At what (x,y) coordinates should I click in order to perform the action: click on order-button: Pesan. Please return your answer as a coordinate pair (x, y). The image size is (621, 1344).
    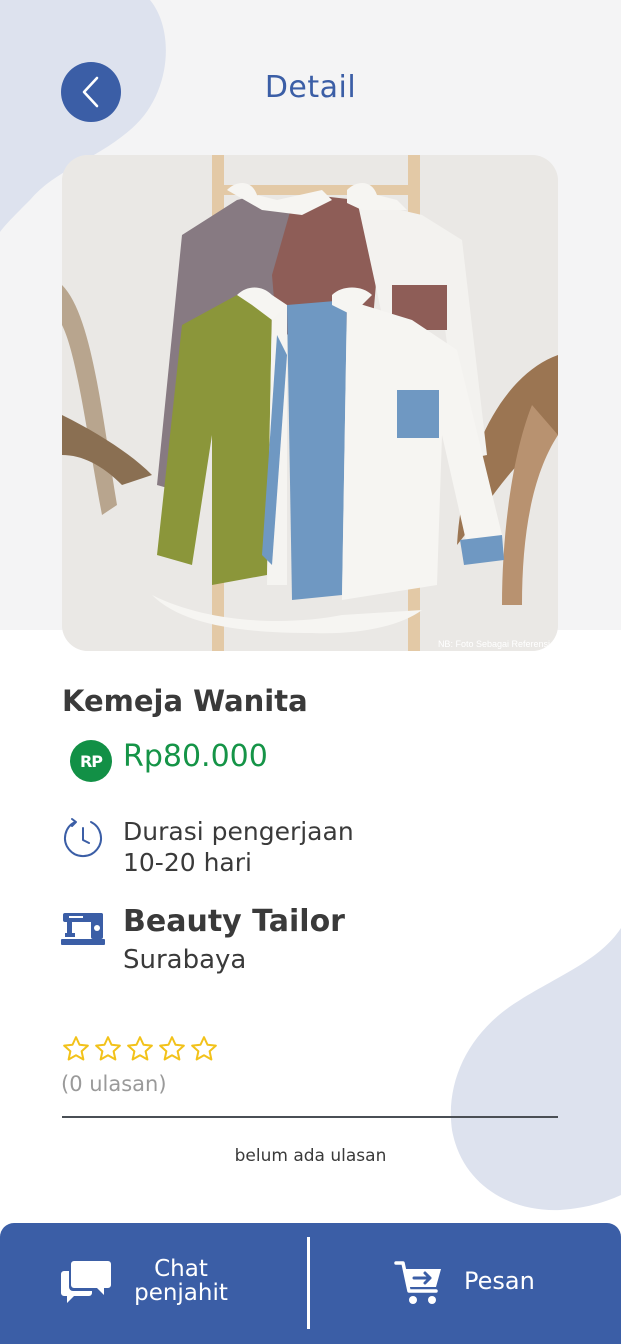
    Looking at the image, I should click on (465, 1283).